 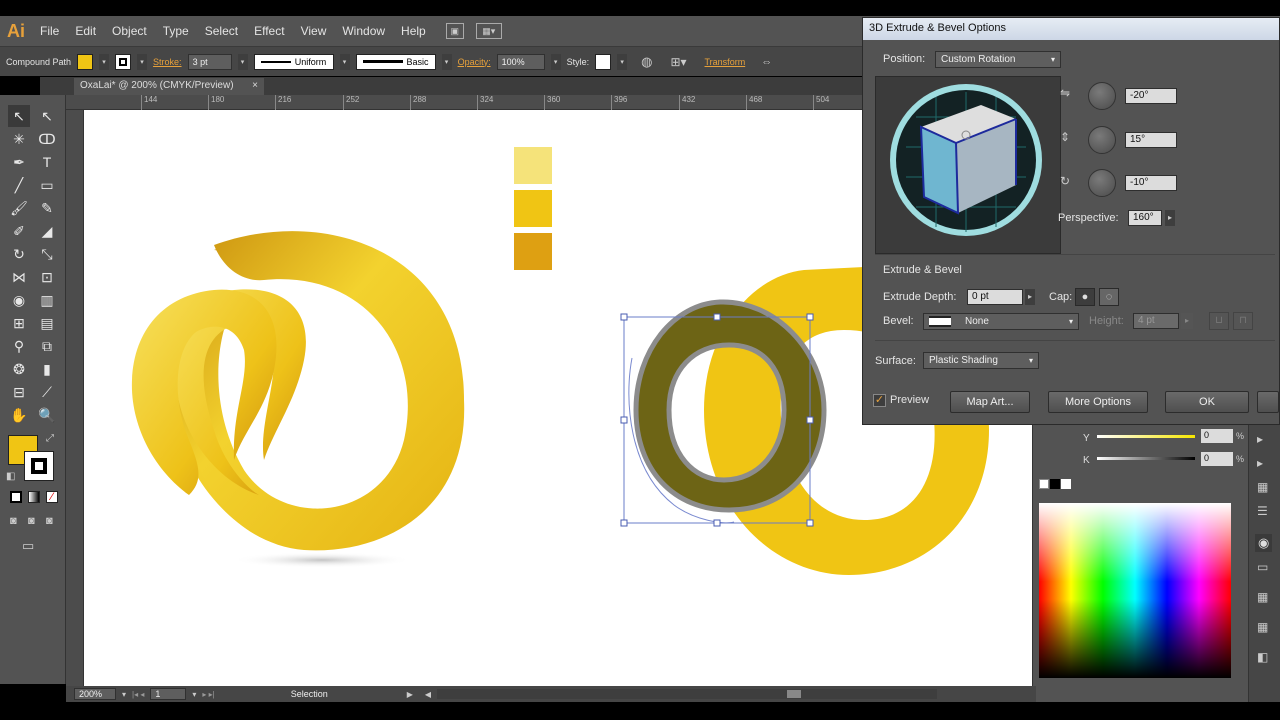 I want to click on menu-type: Type, so click(x=176, y=31).